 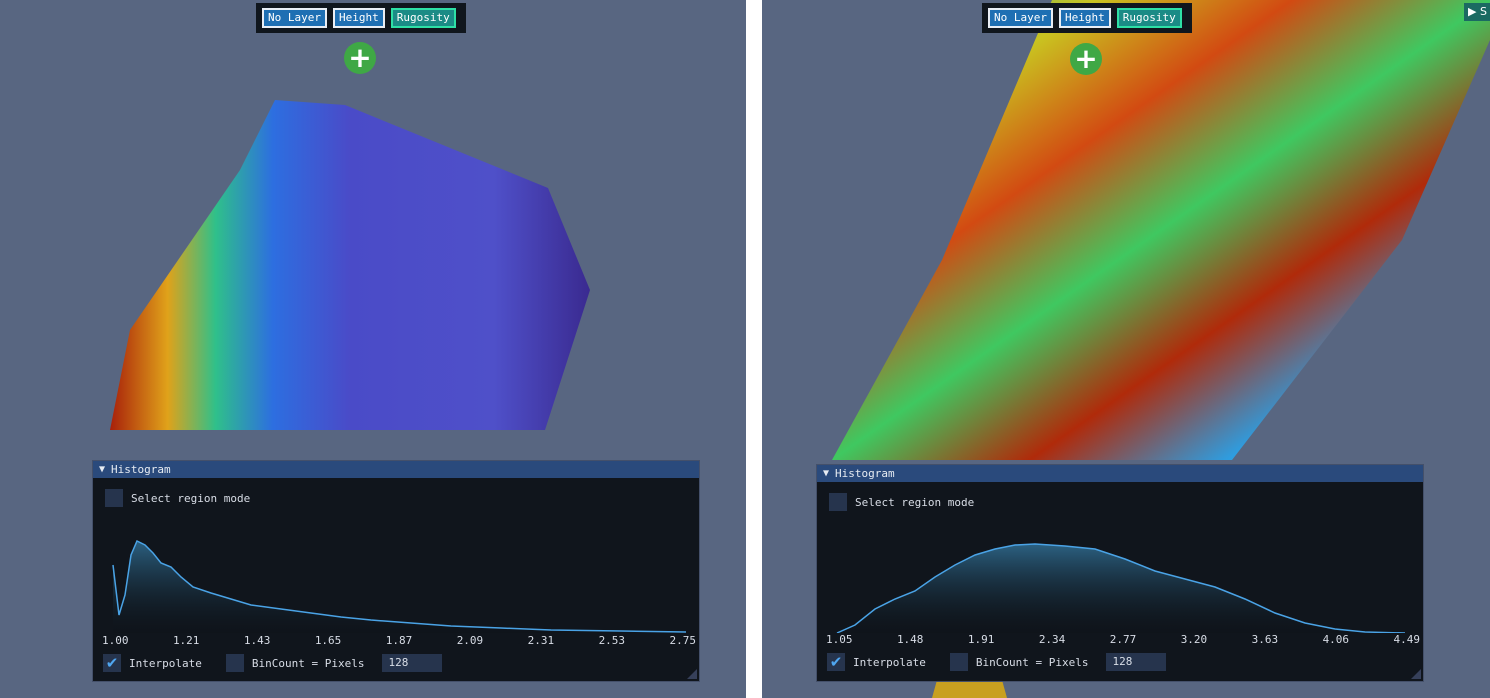 What do you see at coordinates (328, 640) in the screenshot?
I see `tick-label: 1.65` at bounding box center [328, 640].